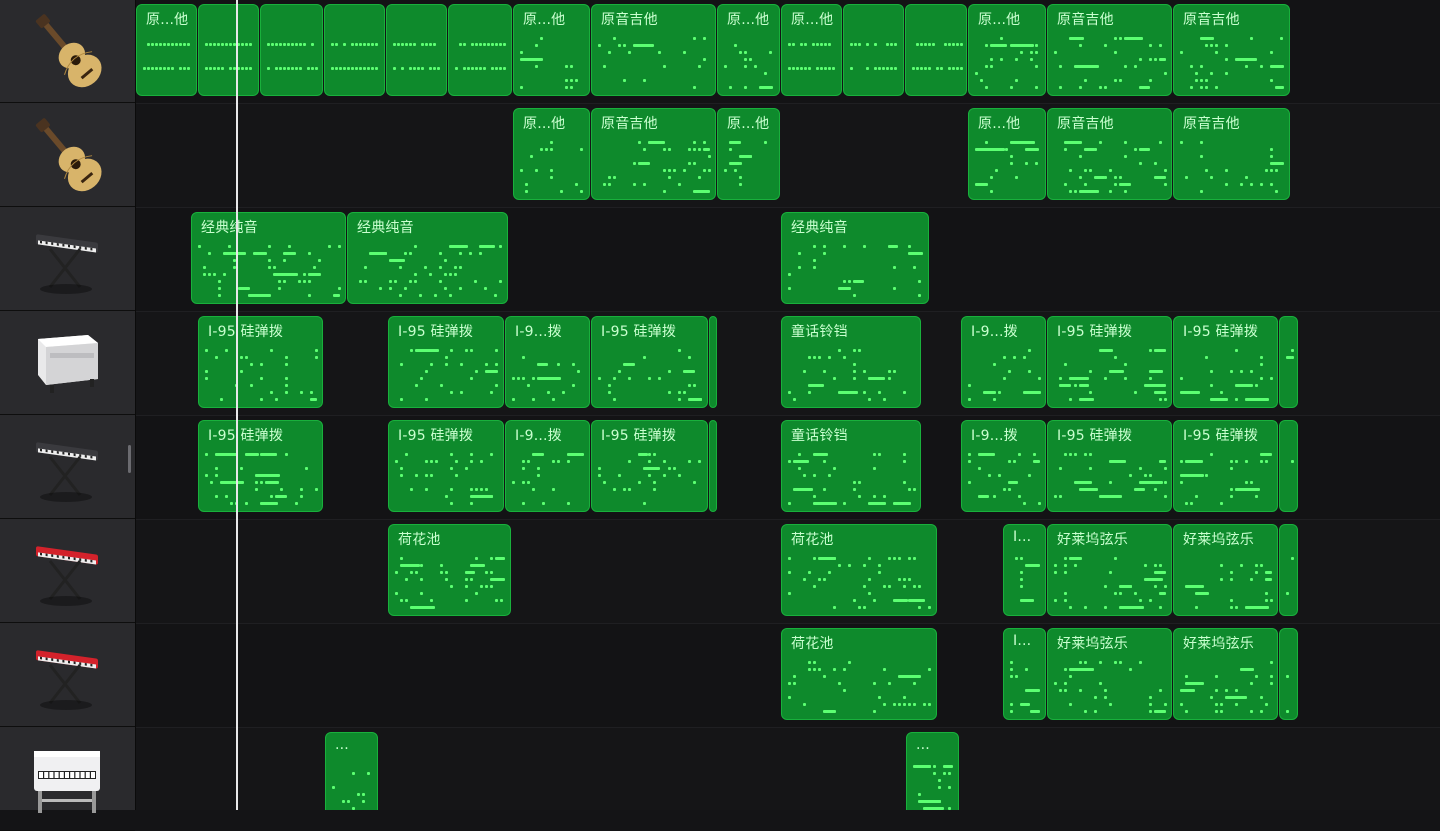 The width and height of the screenshot is (1440, 831). What do you see at coordinates (129, 459) in the screenshot?
I see `resize-handle` at bounding box center [129, 459].